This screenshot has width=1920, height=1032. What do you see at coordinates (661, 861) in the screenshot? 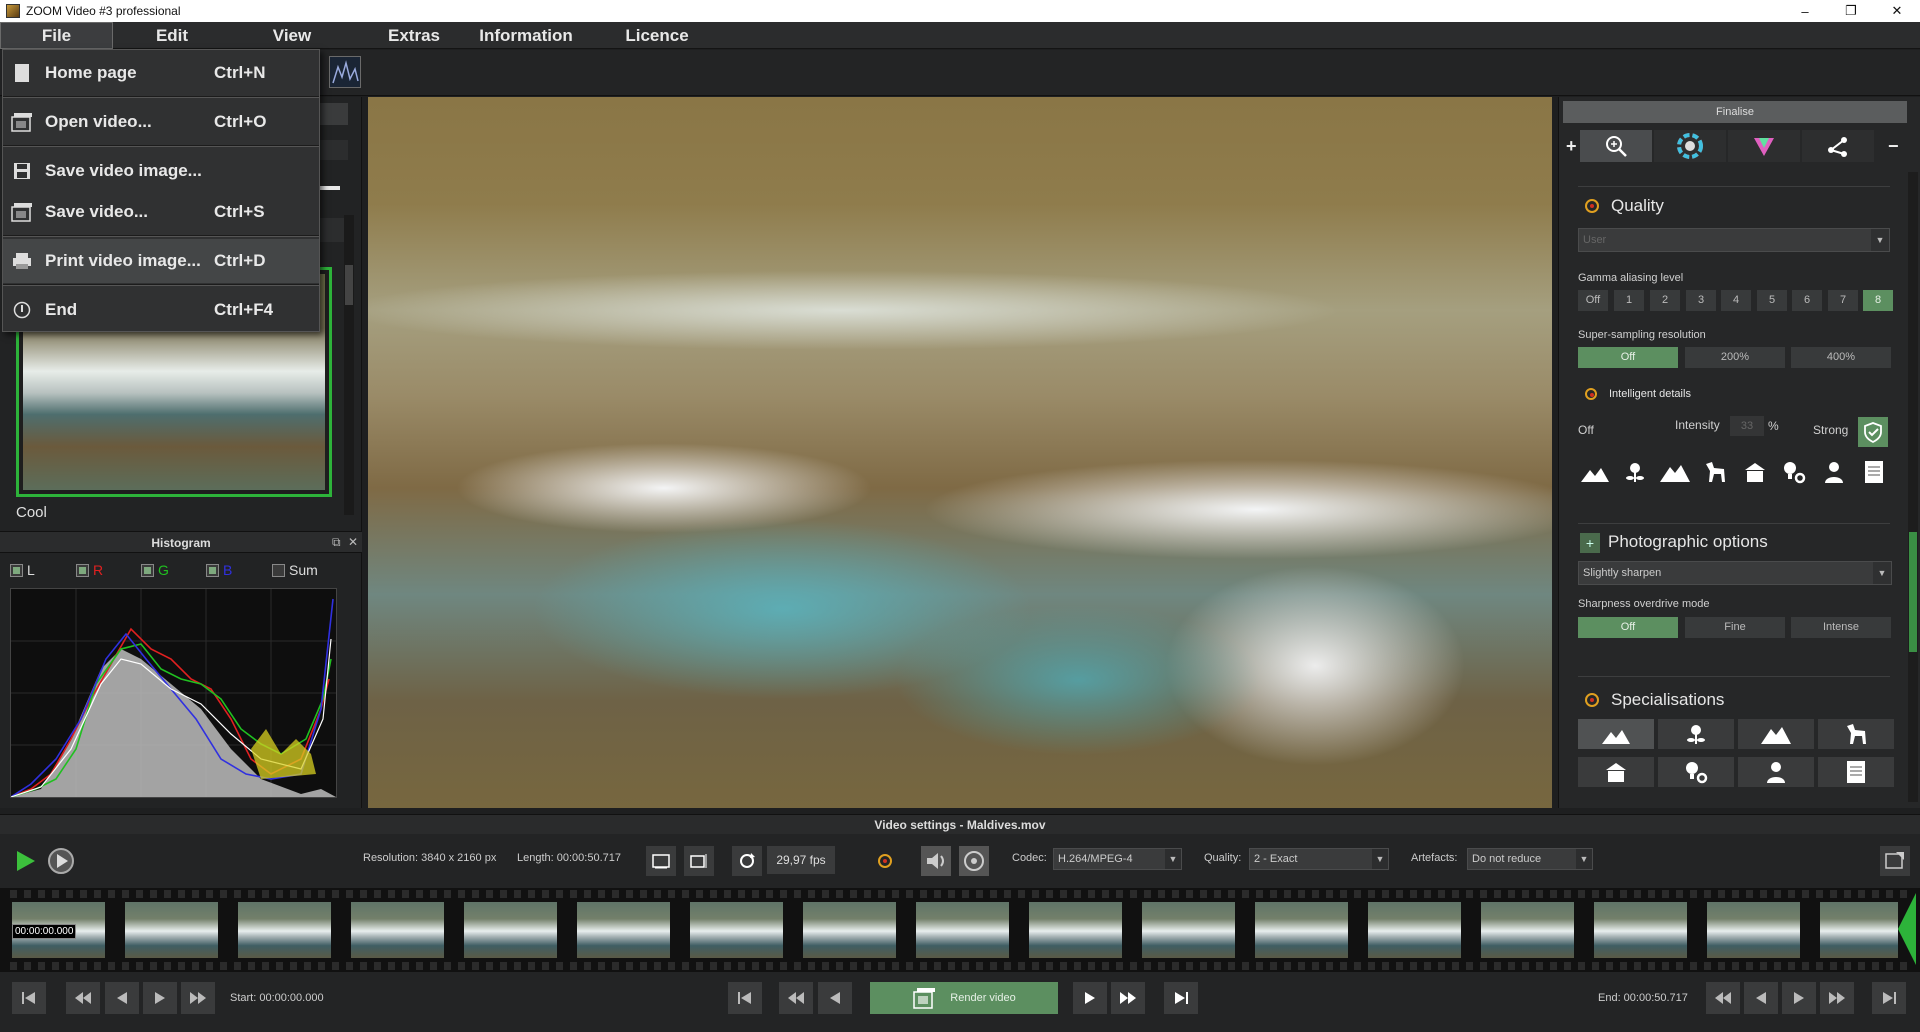
I see `fit-width-button` at bounding box center [661, 861].